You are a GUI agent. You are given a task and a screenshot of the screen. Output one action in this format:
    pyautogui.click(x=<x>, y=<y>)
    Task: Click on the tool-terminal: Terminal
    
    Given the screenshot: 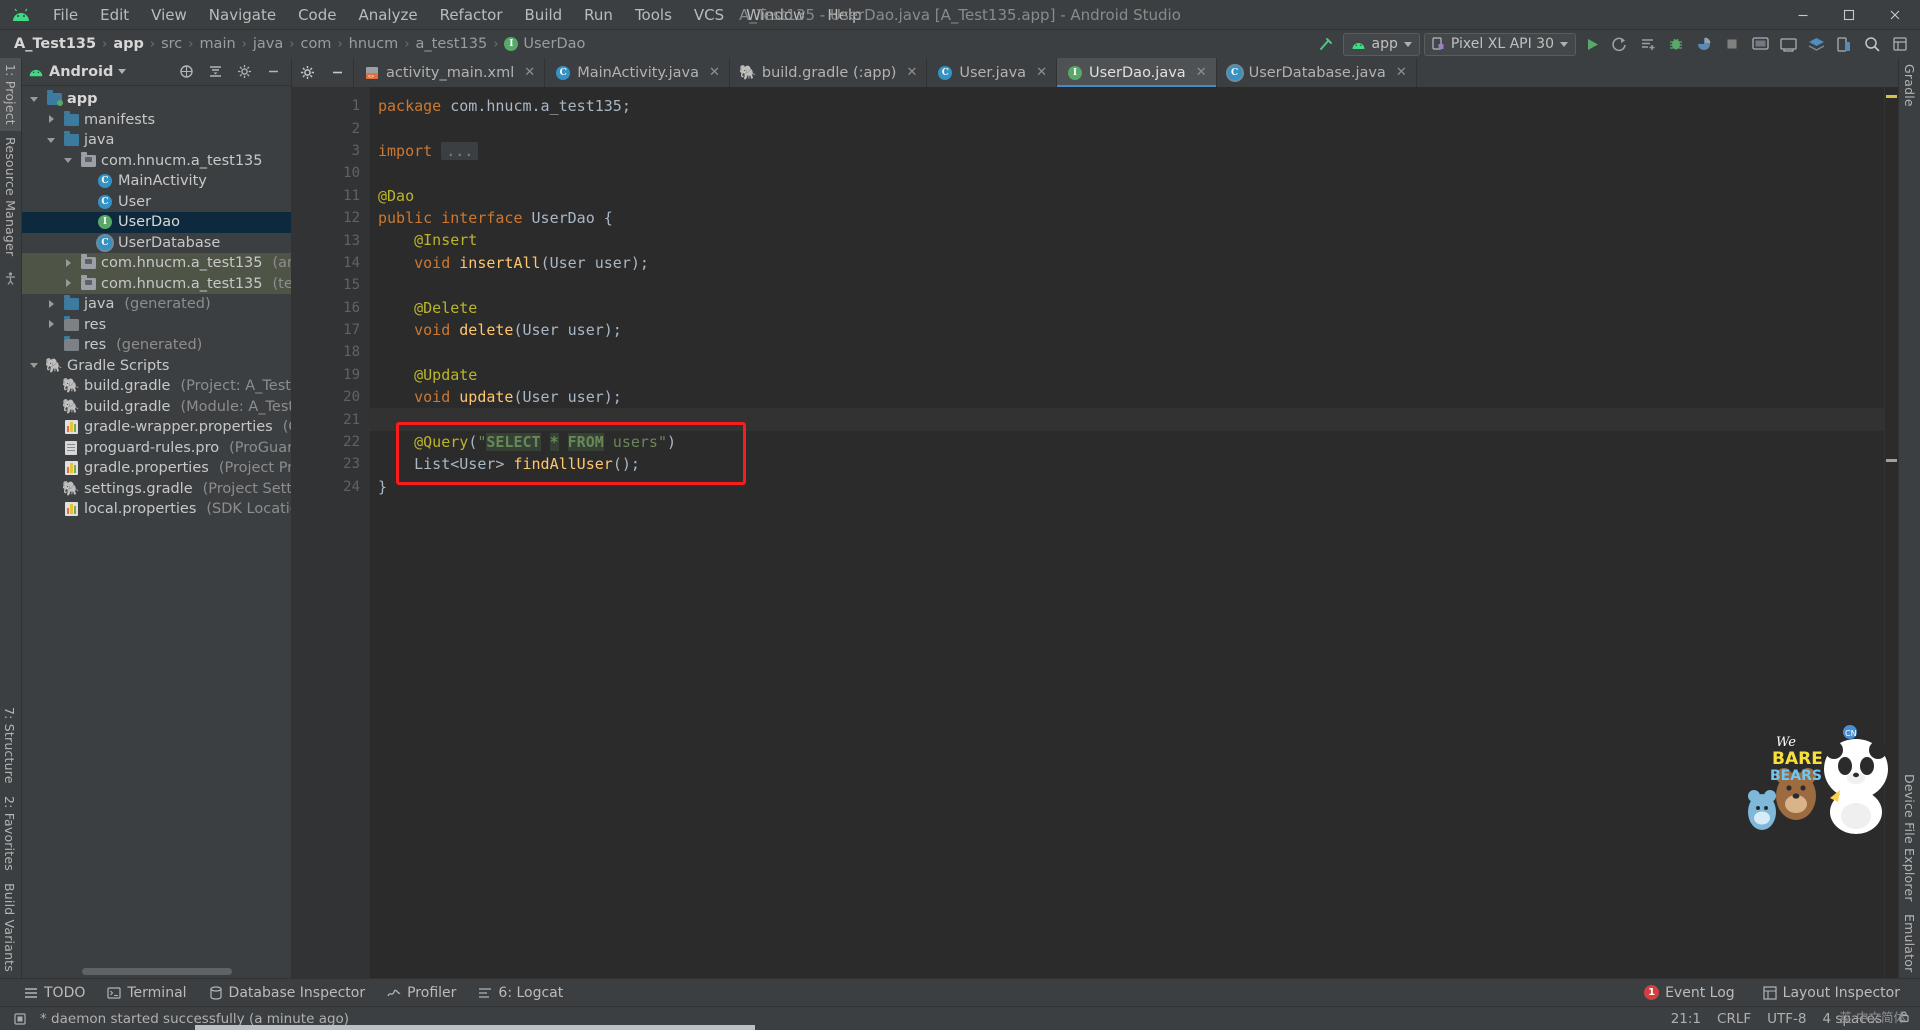 What is the action you would take?
    pyautogui.click(x=146, y=993)
    